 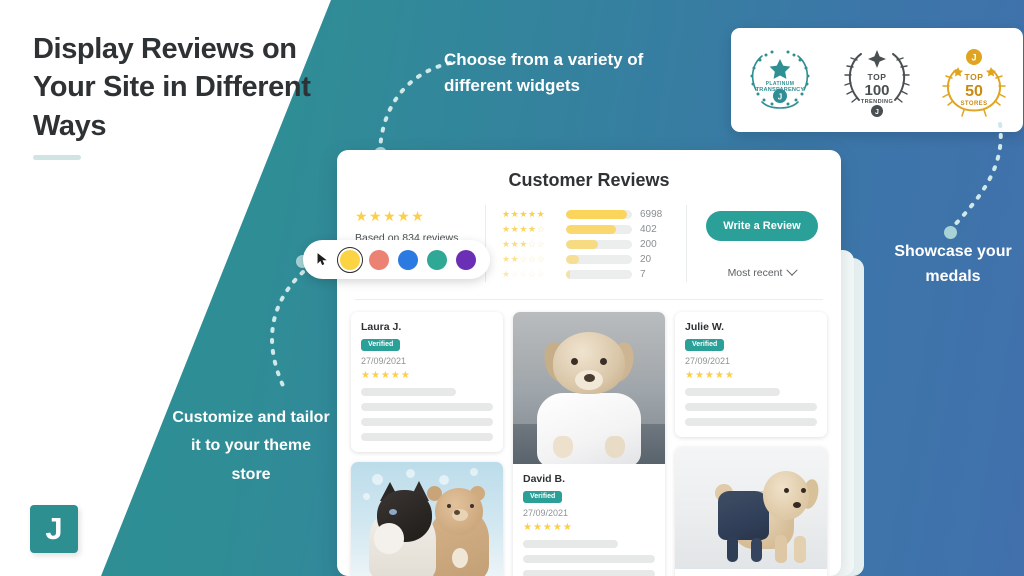 What do you see at coordinates (751, 444) in the screenshot?
I see `reviews-column-3: Julie W. Verified 27/09/2021 ★★★★★` at bounding box center [751, 444].